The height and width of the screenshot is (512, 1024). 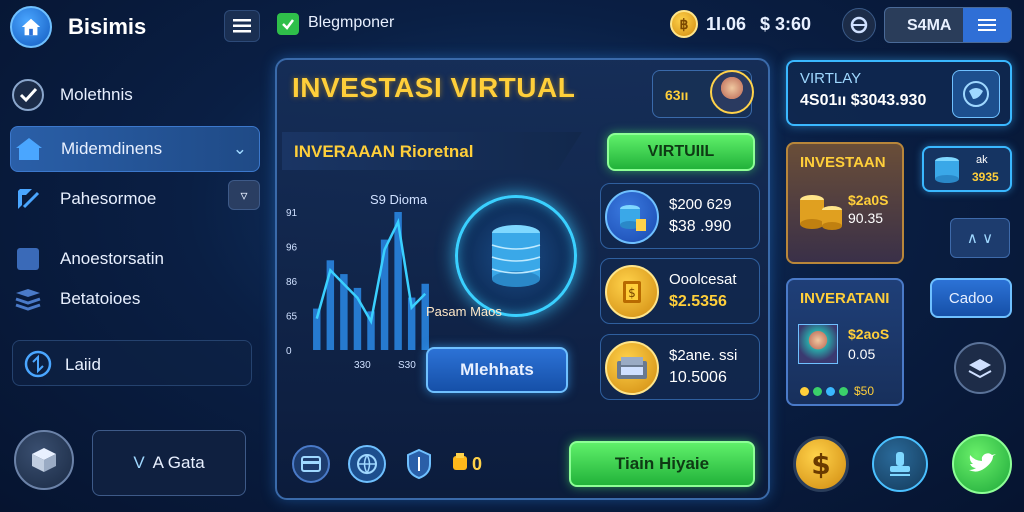 I want to click on shield-button, so click(x=419, y=464).